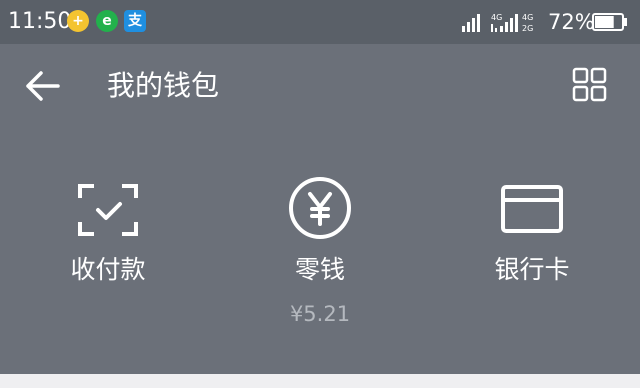 The image size is (640, 388). I want to click on wallet-item-label: 收付款, so click(108, 269).